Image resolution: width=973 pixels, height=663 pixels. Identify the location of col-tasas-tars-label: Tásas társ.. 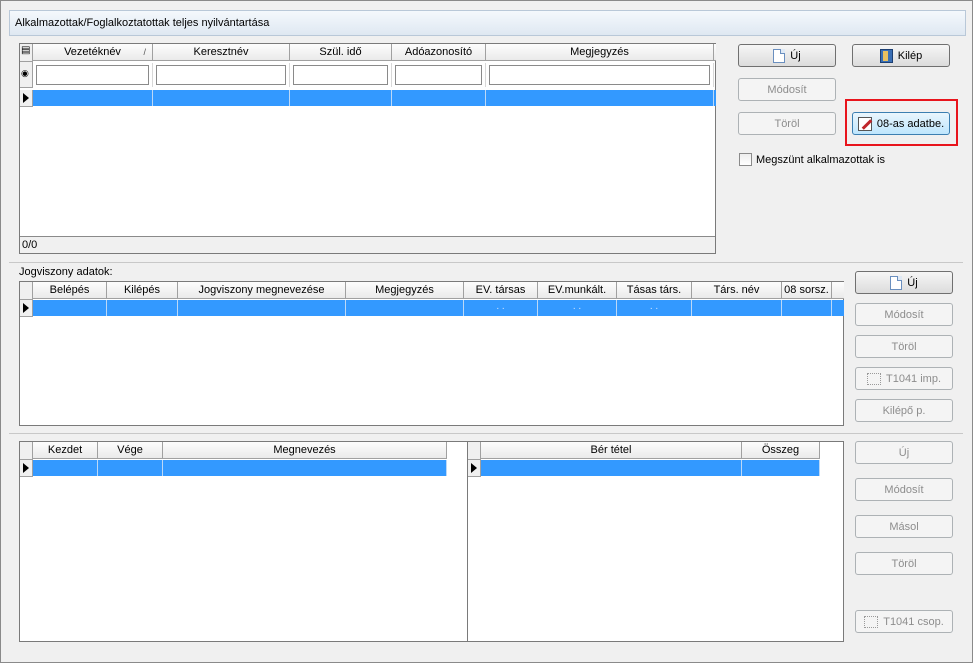
(654, 290).